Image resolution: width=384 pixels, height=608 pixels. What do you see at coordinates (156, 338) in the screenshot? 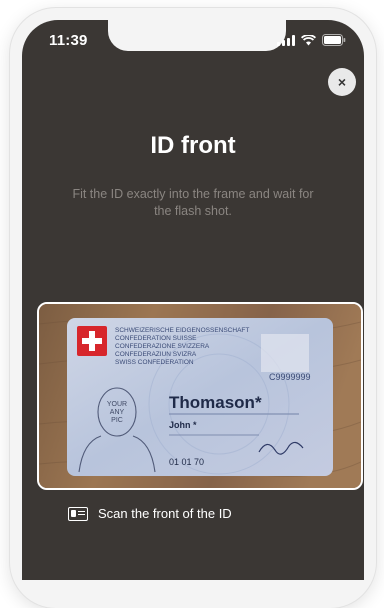
I see `id-header-line: CONFEDERATION SUISSE` at bounding box center [156, 338].